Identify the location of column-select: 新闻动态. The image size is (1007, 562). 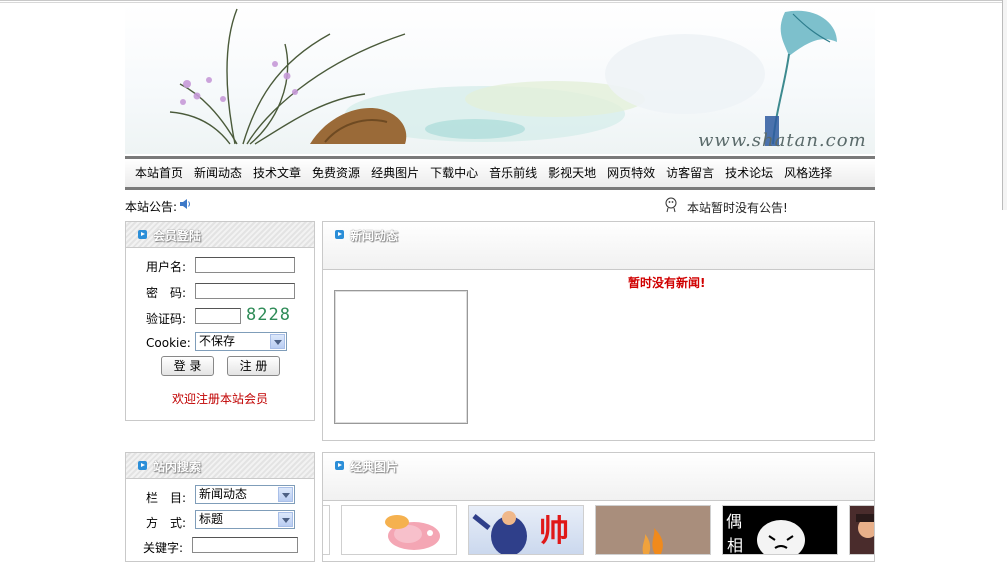
(245, 494).